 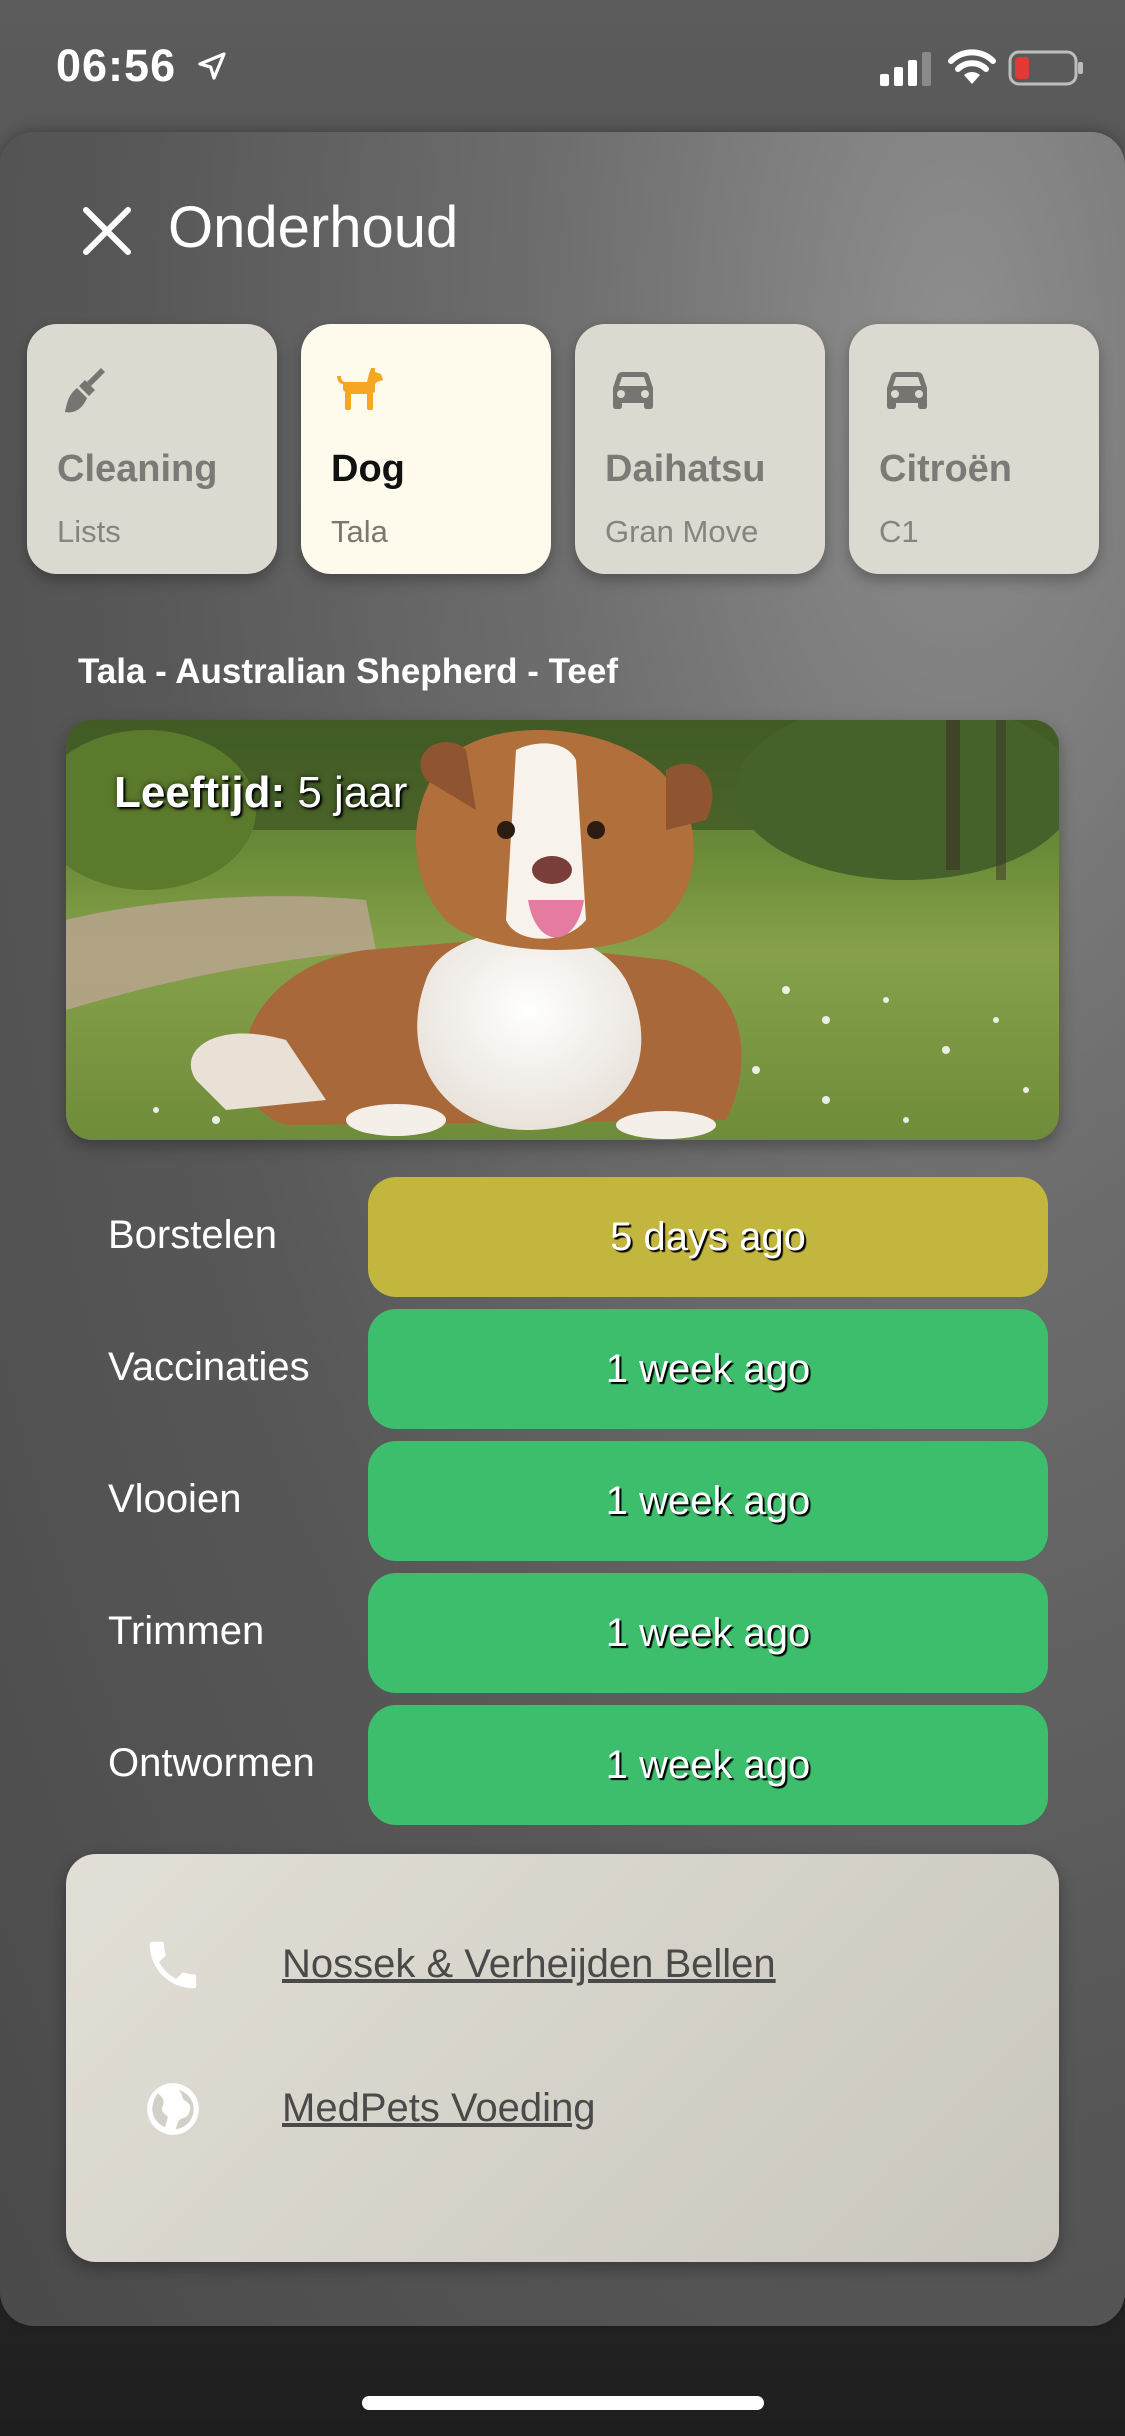 What do you see at coordinates (359, 531) in the screenshot?
I see `category-subtitle: Tala` at bounding box center [359, 531].